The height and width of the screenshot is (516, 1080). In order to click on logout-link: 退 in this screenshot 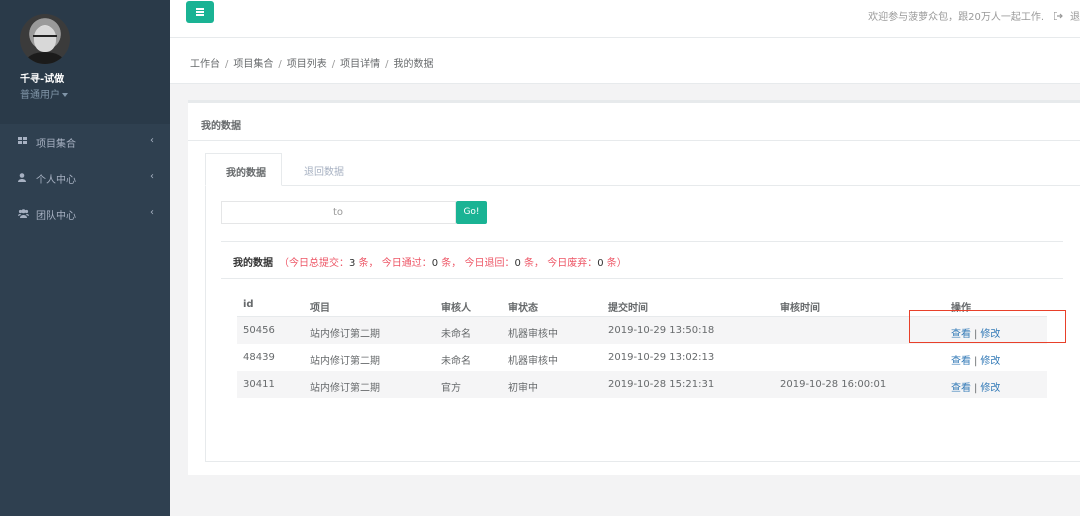, I will do `click(1066, 15)`.